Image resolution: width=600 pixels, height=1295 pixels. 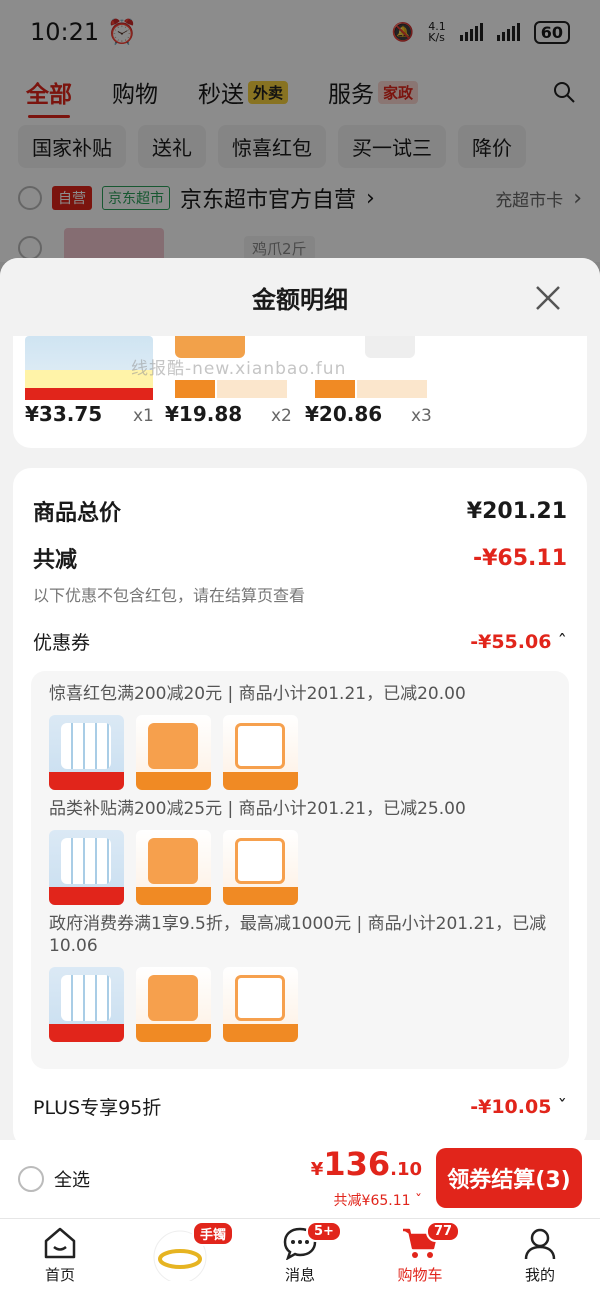 I want to click on discount-label: 共减, so click(x=55, y=560).